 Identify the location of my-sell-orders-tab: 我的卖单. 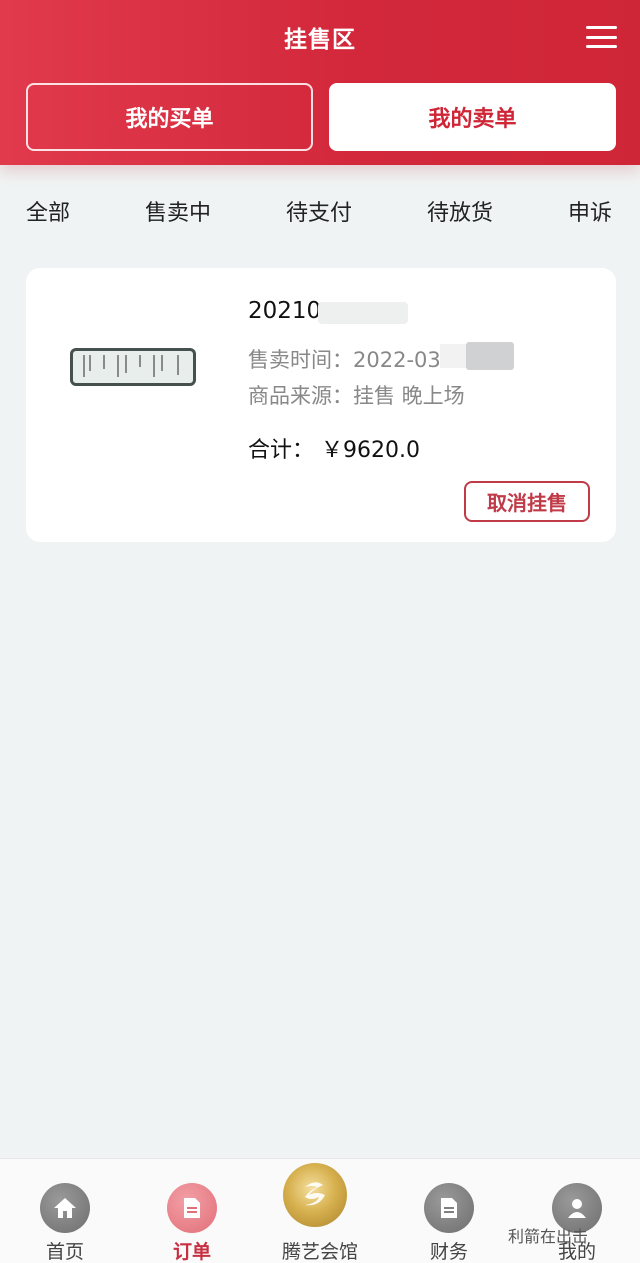
(472, 117).